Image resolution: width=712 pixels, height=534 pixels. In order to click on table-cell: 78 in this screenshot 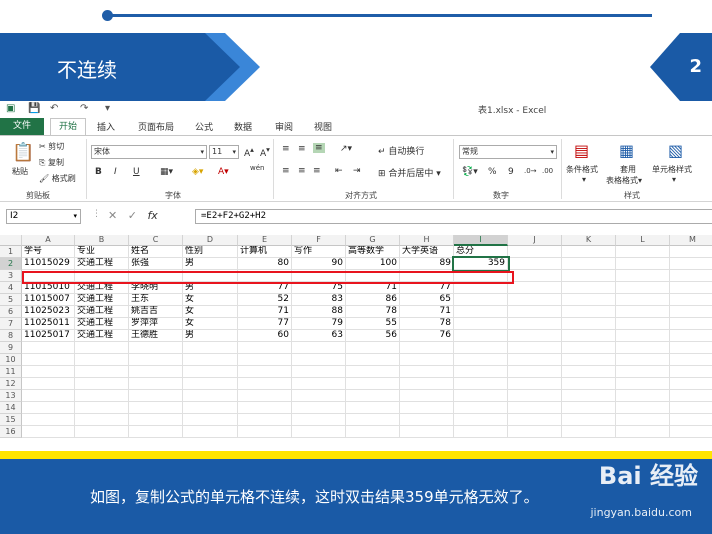, I will do `click(427, 324)`.